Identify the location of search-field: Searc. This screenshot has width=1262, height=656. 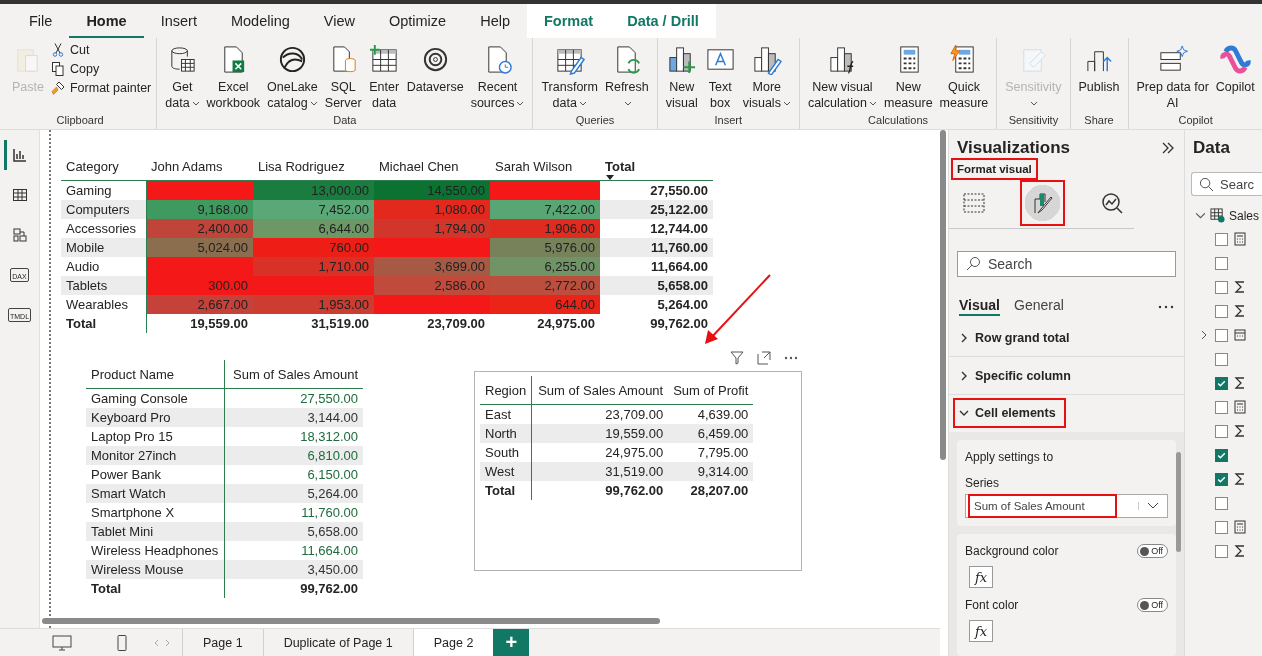
(1226, 184).